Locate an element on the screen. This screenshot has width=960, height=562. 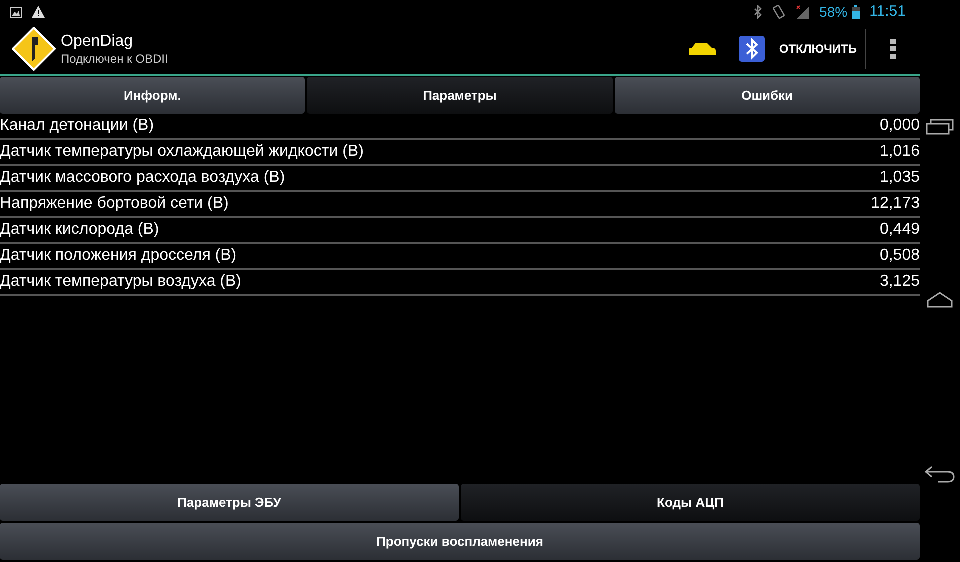
parameter-name: Напряжение бортовой сети (В) is located at coordinates (115, 204).